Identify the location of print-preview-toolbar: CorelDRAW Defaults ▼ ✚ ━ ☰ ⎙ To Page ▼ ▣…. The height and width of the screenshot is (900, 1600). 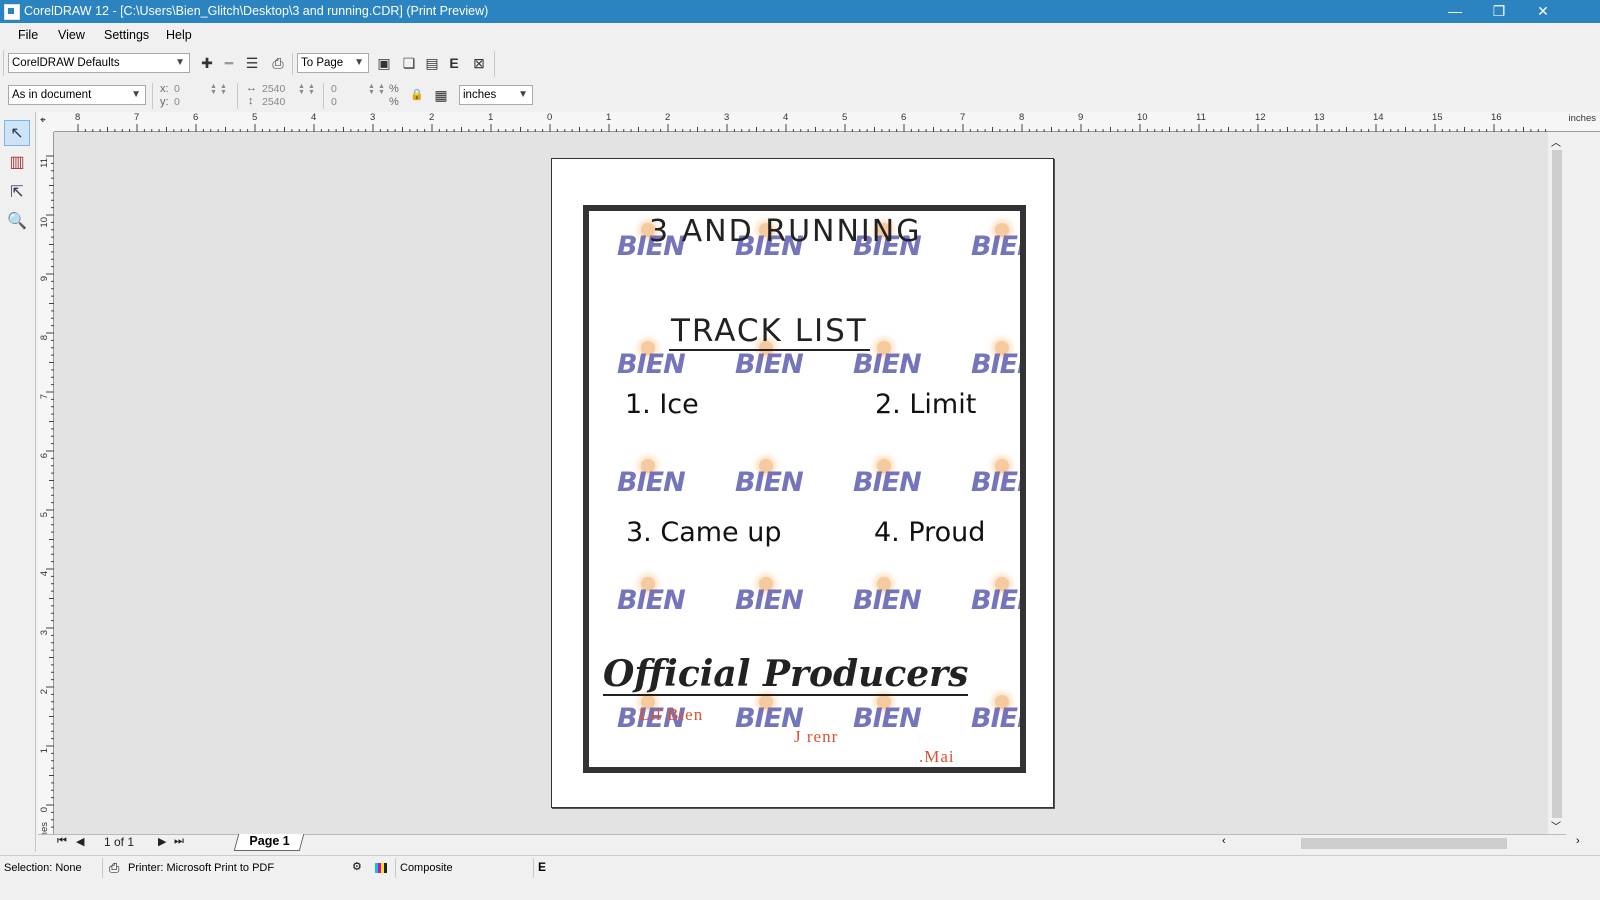
(800, 64).